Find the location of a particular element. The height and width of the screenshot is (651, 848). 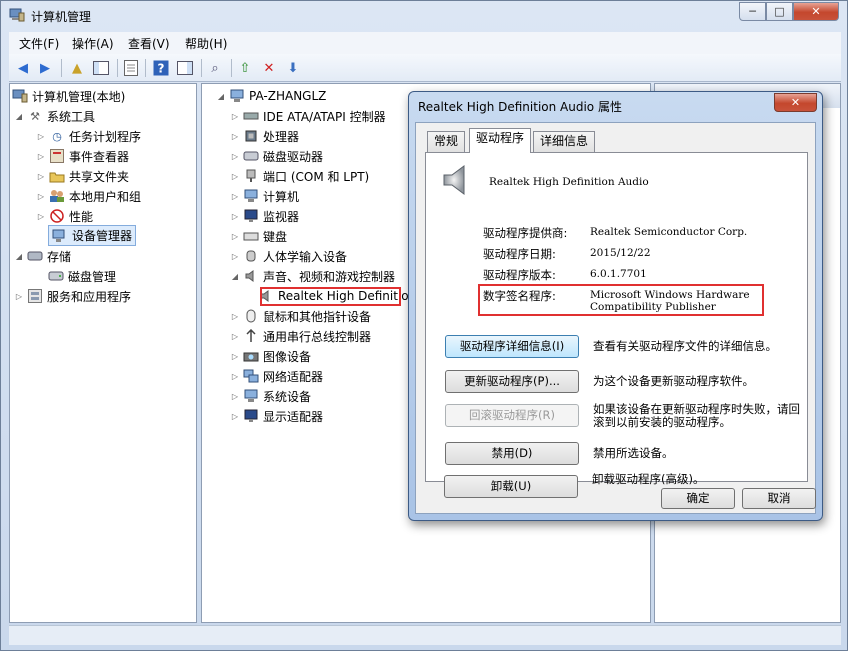

scan-hardware-icon: ⌕ is located at coordinates (215, 68).